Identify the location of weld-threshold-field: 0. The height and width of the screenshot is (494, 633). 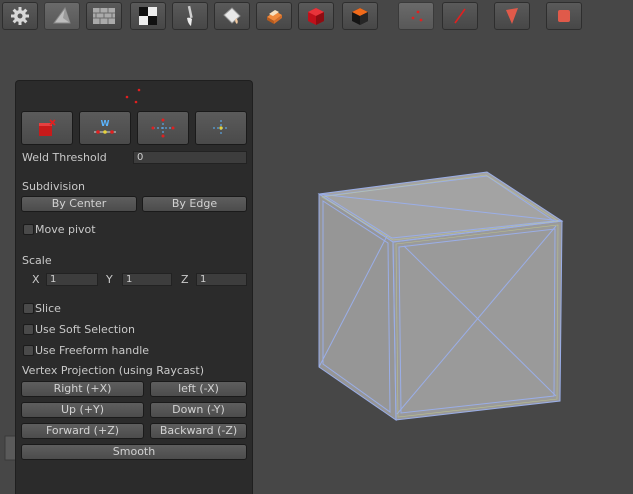
(190, 157).